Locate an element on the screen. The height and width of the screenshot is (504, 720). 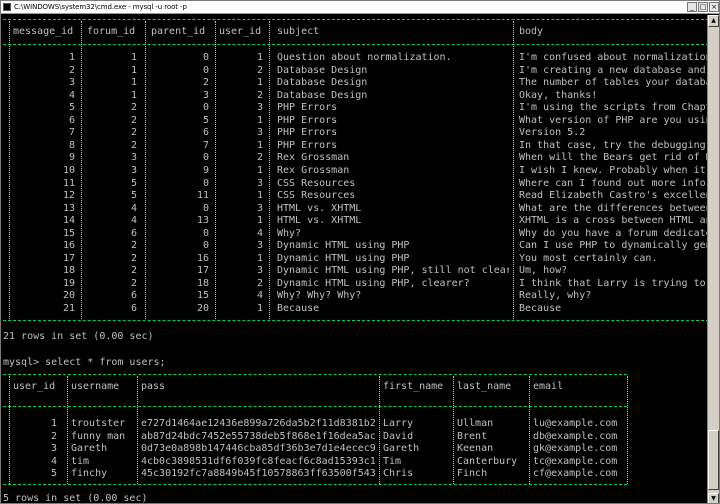
cell-last_name: Finch is located at coordinates (472, 474).